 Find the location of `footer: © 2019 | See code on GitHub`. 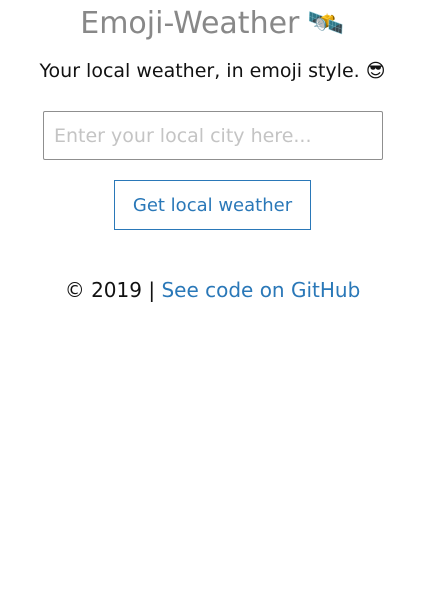

footer: © 2019 | See code on GitHub is located at coordinates (212, 290).